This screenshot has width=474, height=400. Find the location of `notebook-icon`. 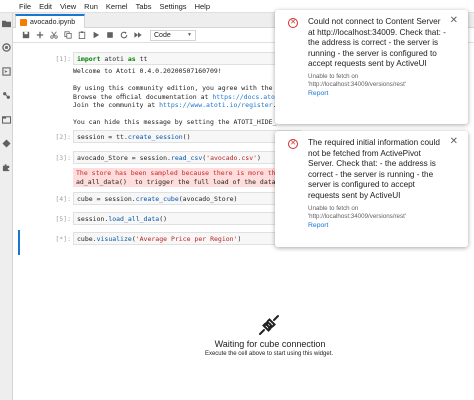

notebook-icon is located at coordinates (23, 22).